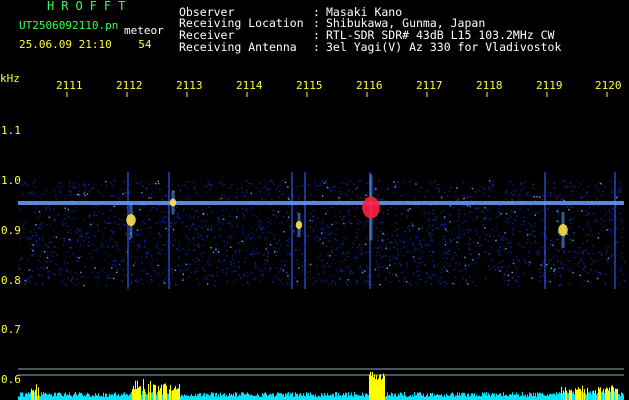 This screenshot has height=400, width=629. Describe the element at coordinates (371, 207) in the screenshot. I see `echo-head` at that location.